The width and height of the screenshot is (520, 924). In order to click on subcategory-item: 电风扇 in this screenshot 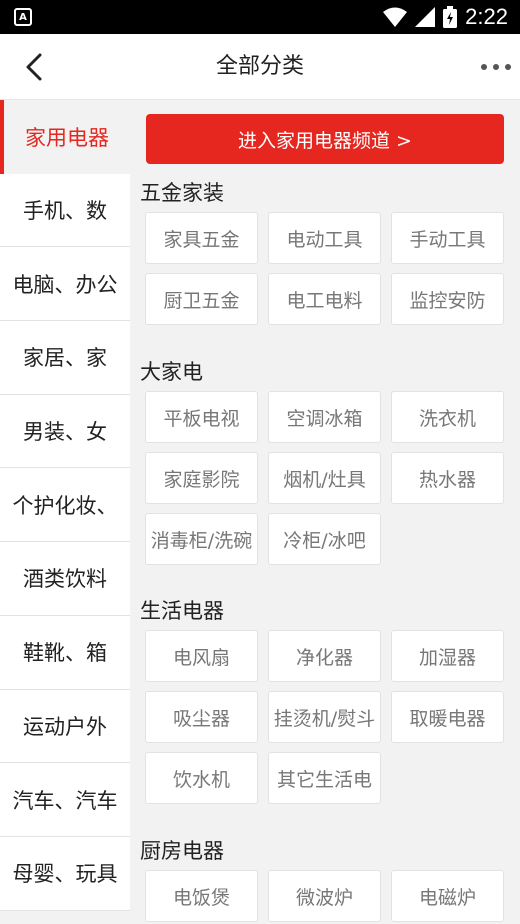, I will do `click(201, 656)`.